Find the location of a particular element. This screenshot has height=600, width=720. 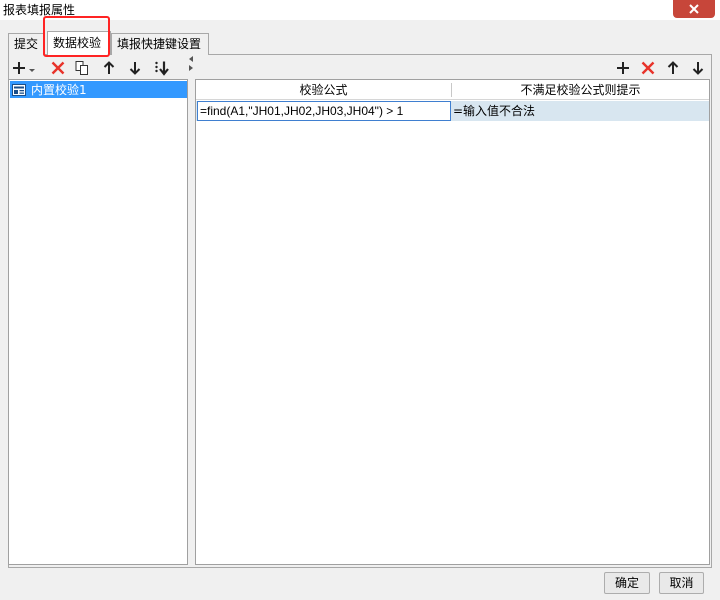

delete-button is located at coordinates (58, 68).